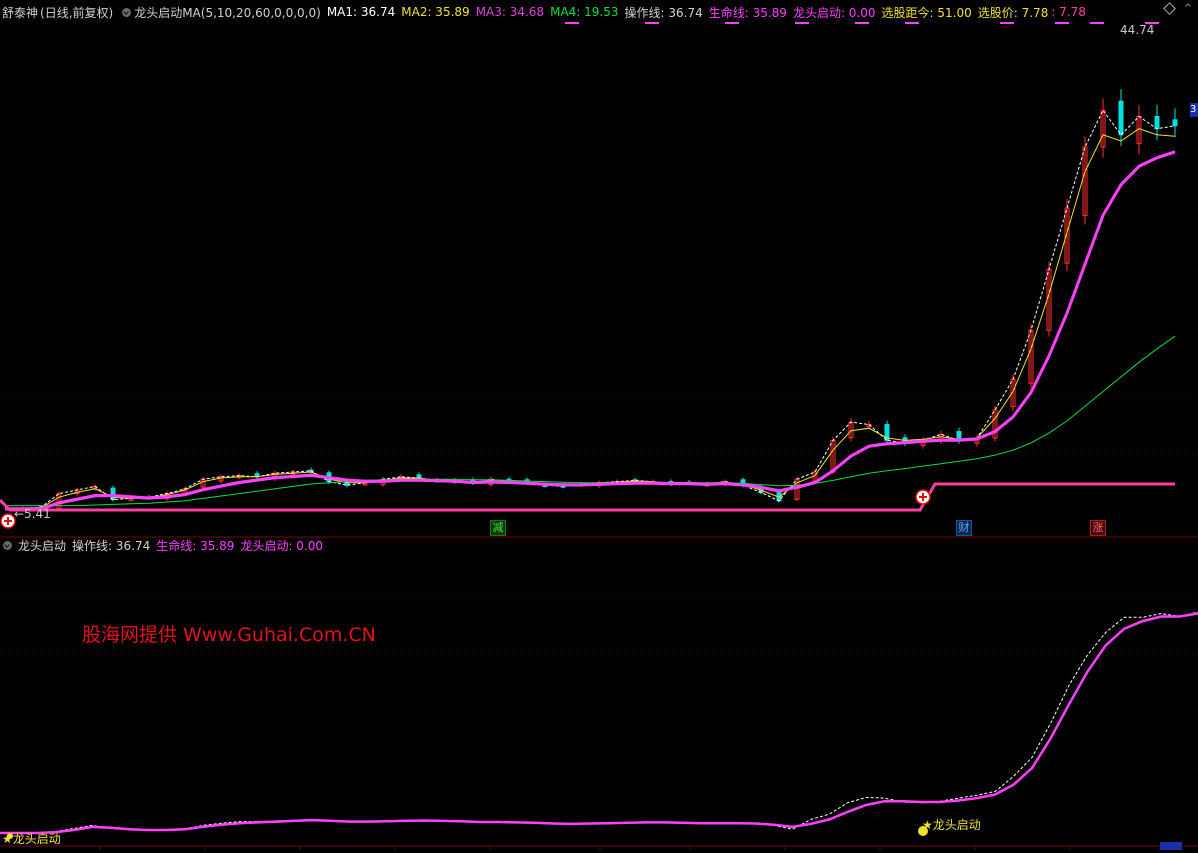  Describe the element at coordinates (435, 12) in the screenshot. I see `ma2-value: MA2: 35.89` at that location.